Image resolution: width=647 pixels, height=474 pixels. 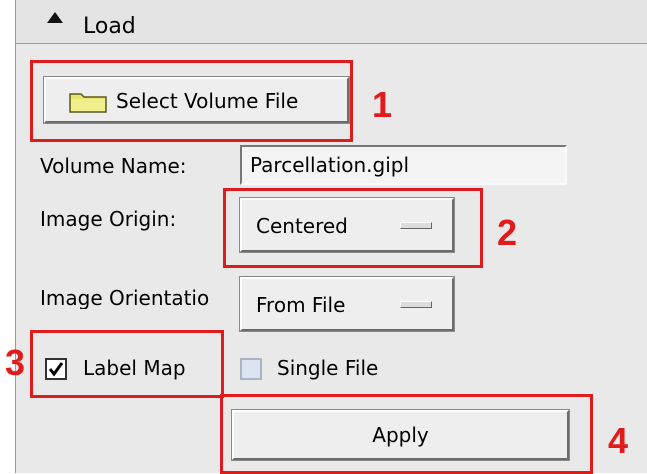 What do you see at coordinates (507, 232) in the screenshot?
I see `callout-number-2: 2` at bounding box center [507, 232].